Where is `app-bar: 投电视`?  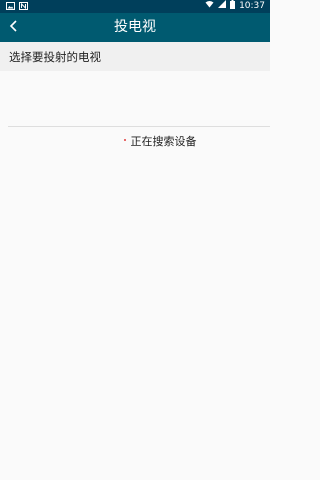
app-bar: 投电视 is located at coordinates (135, 27).